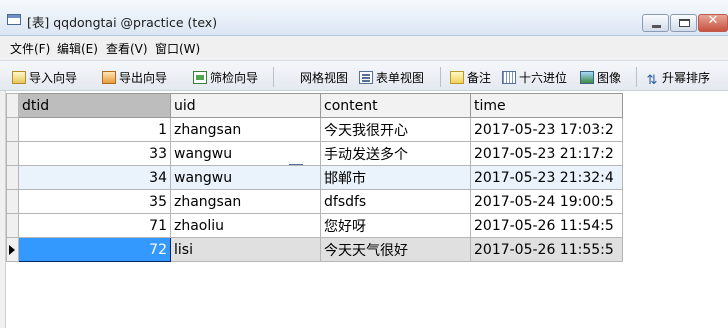 This screenshot has width=728, height=328. I want to click on close-button: ✕, so click(713, 22).